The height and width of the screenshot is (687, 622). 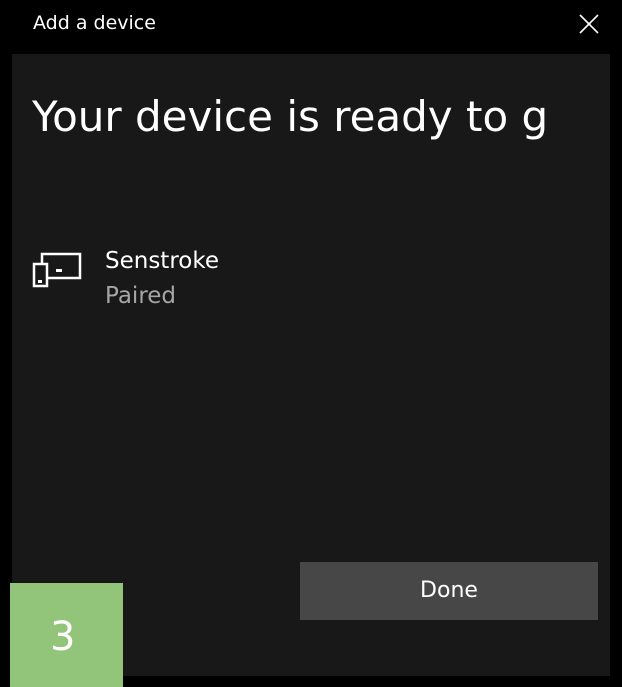 What do you see at coordinates (589, 24) in the screenshot?
I see `close-icon` at bounding box center [589, 24].